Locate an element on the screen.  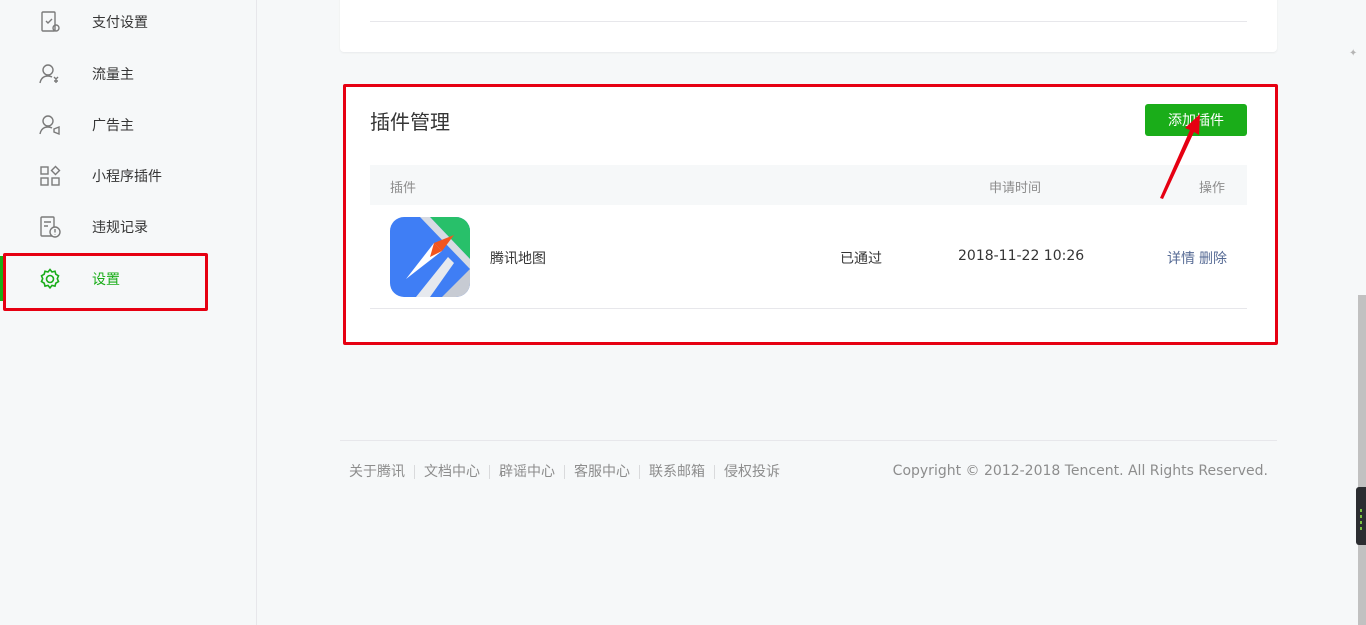
add-plugin-button: 添加插件 is located at coordinates (1196, 120).